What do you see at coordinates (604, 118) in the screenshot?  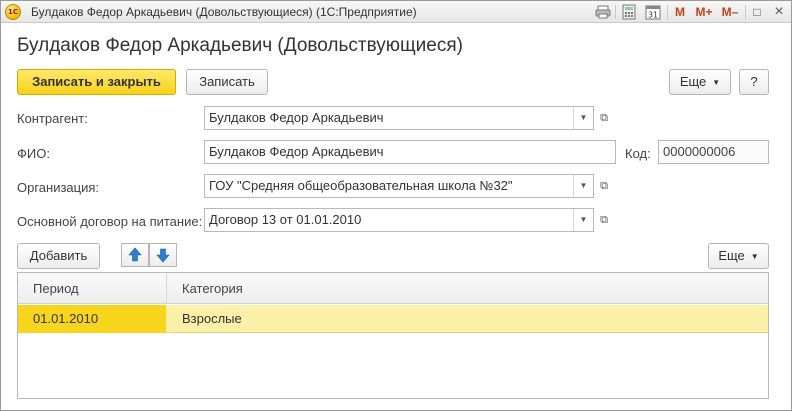 I see `open-counterparty-icon: ⧉` at bounding box center [604, 118].